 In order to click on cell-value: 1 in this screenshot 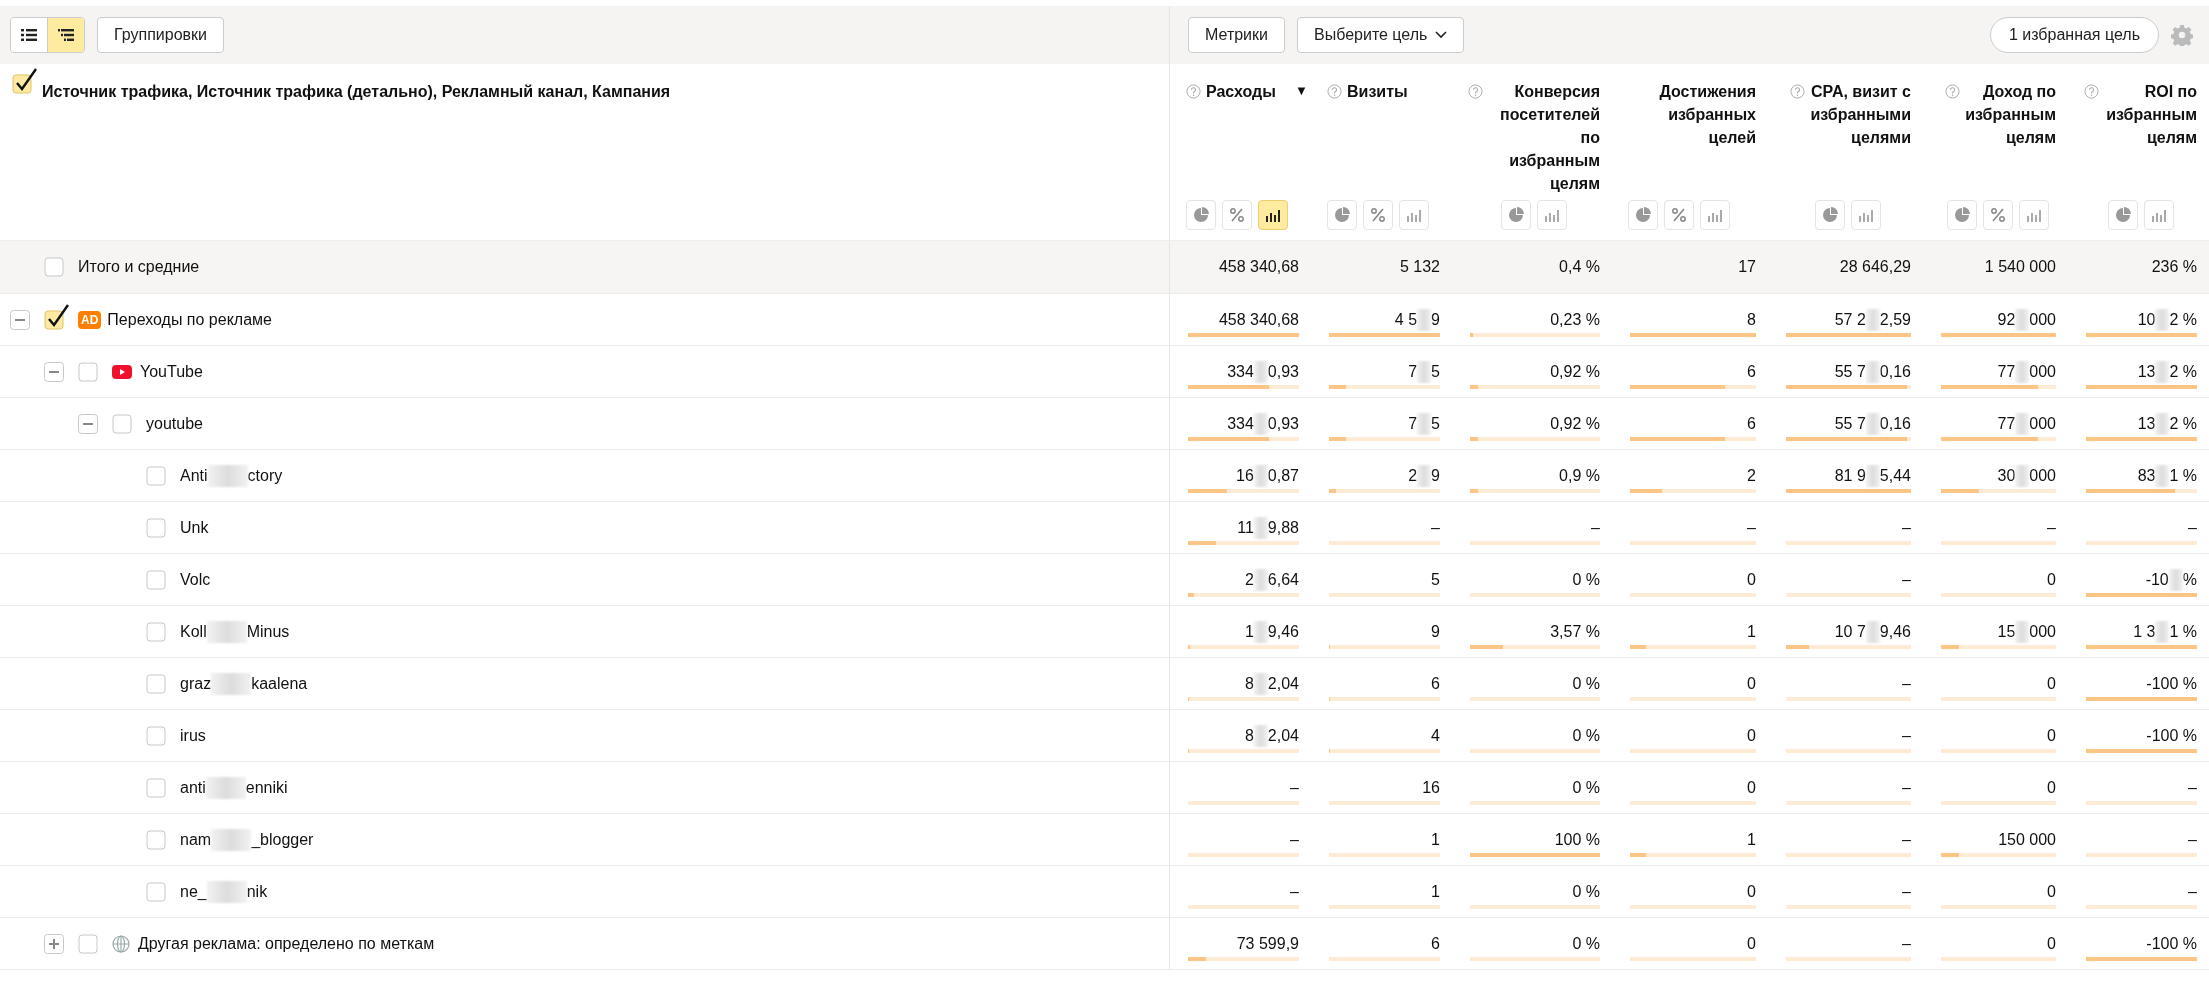, I will do `click(1751, 631)`.